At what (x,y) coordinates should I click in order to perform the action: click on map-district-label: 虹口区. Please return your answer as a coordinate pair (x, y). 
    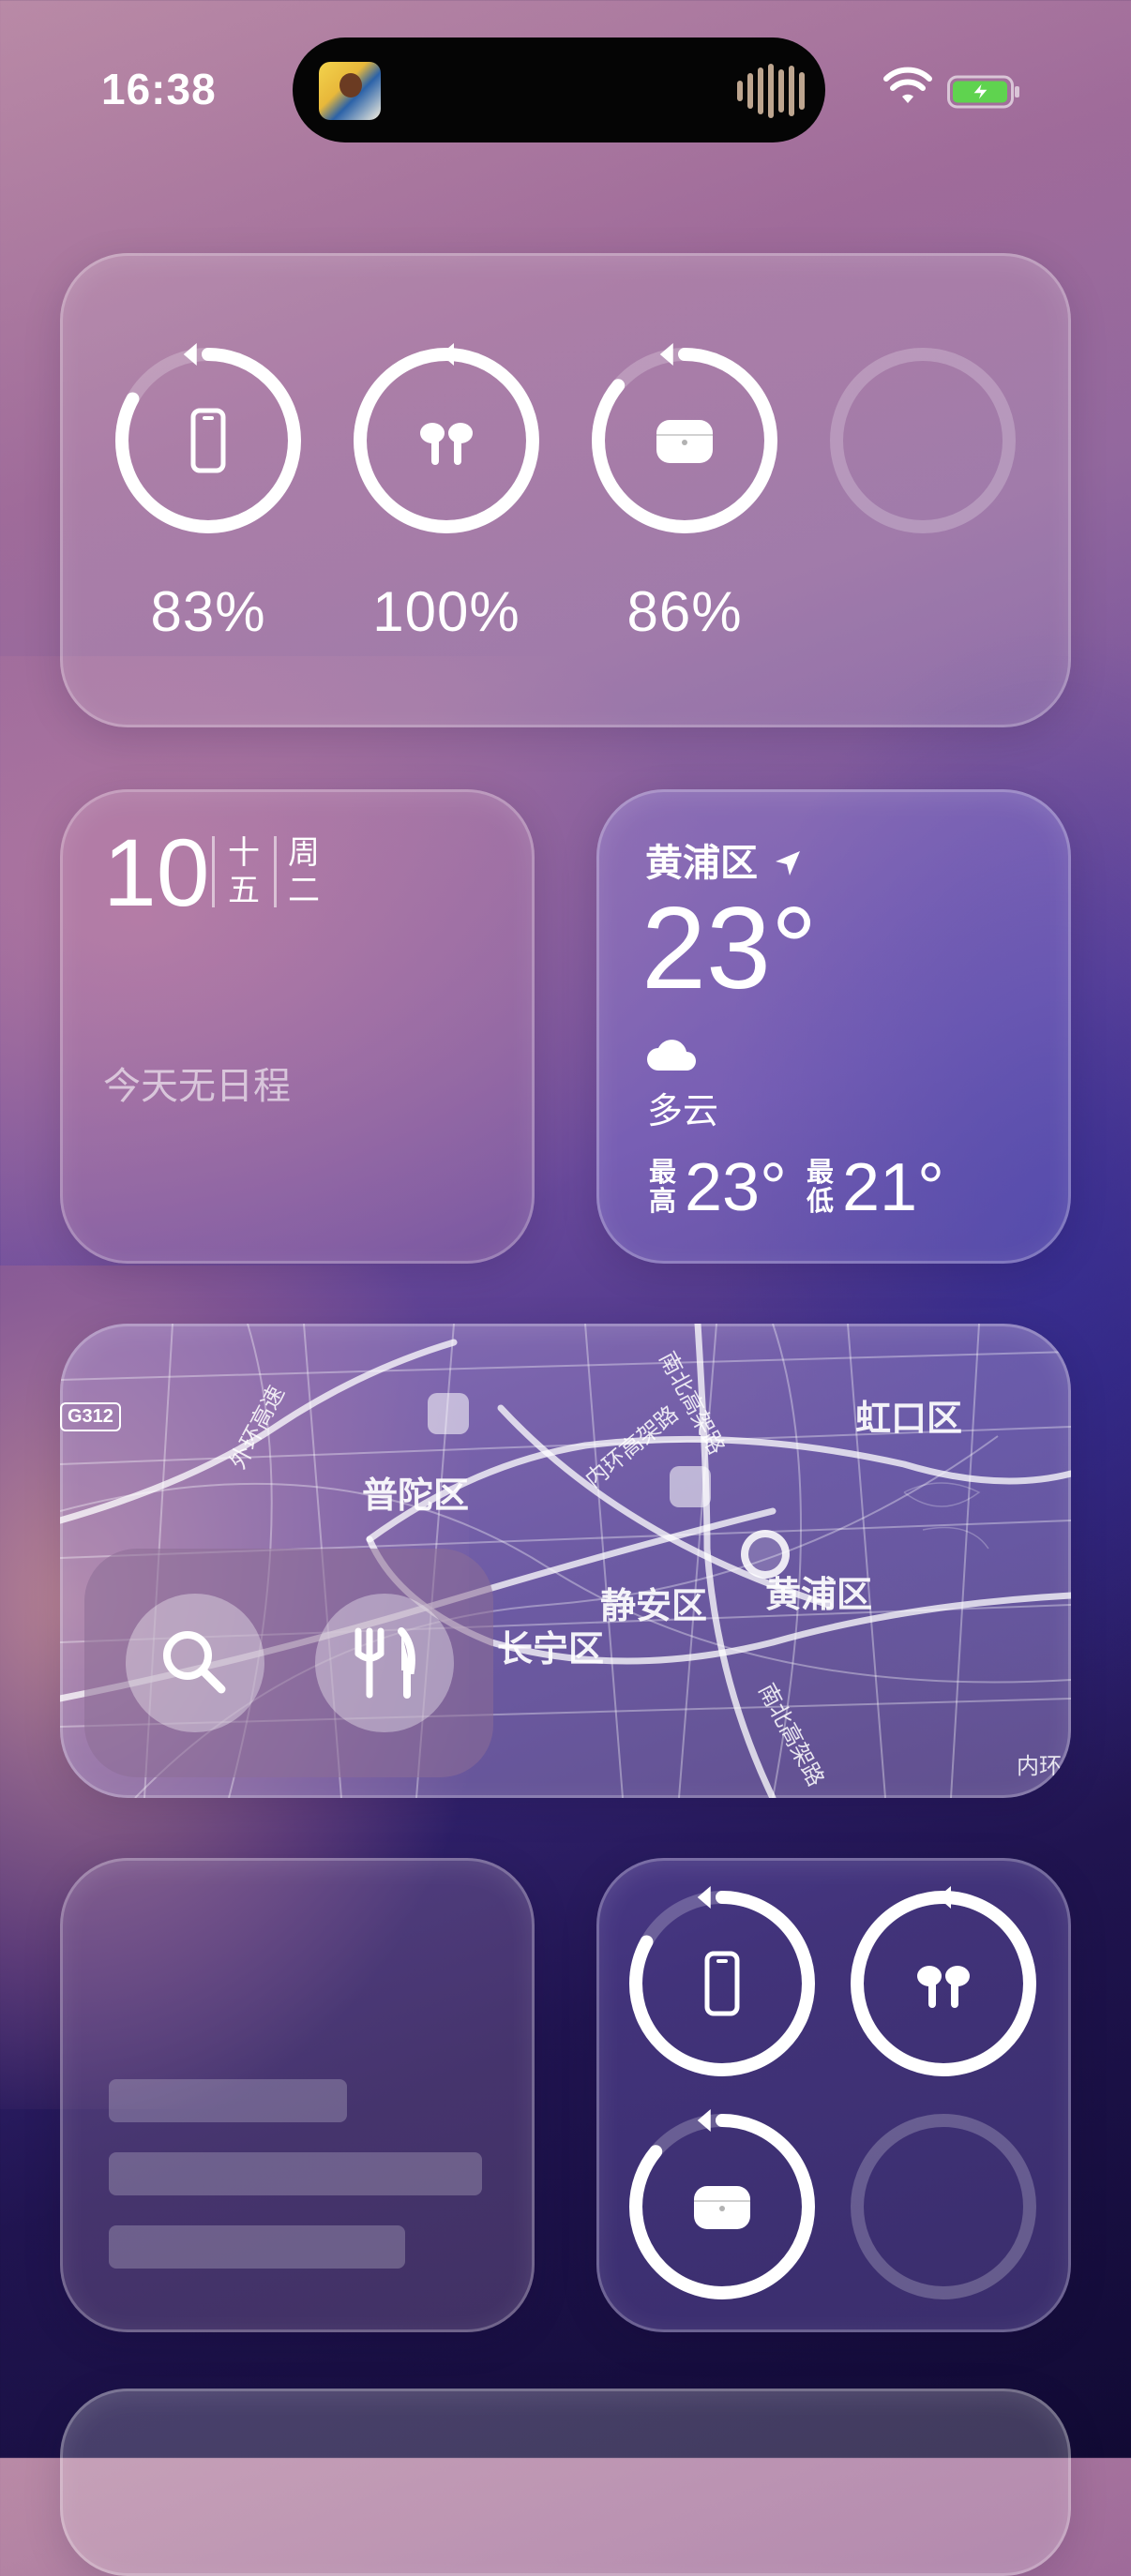
    Looking at the image, I should click on (909, 1420).